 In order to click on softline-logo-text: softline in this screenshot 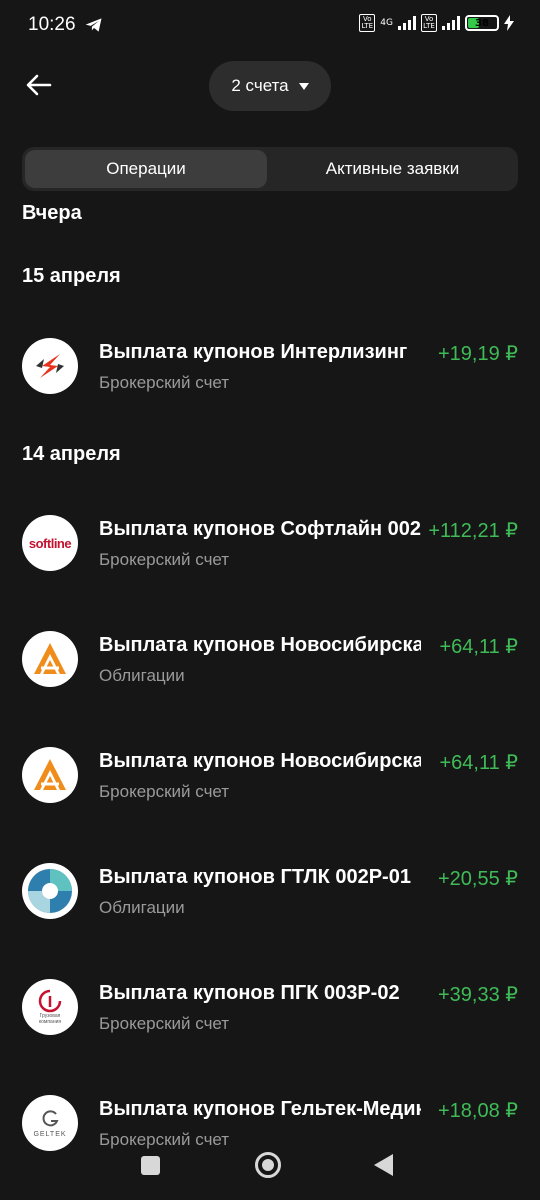, I will do `click(50, 543)`.